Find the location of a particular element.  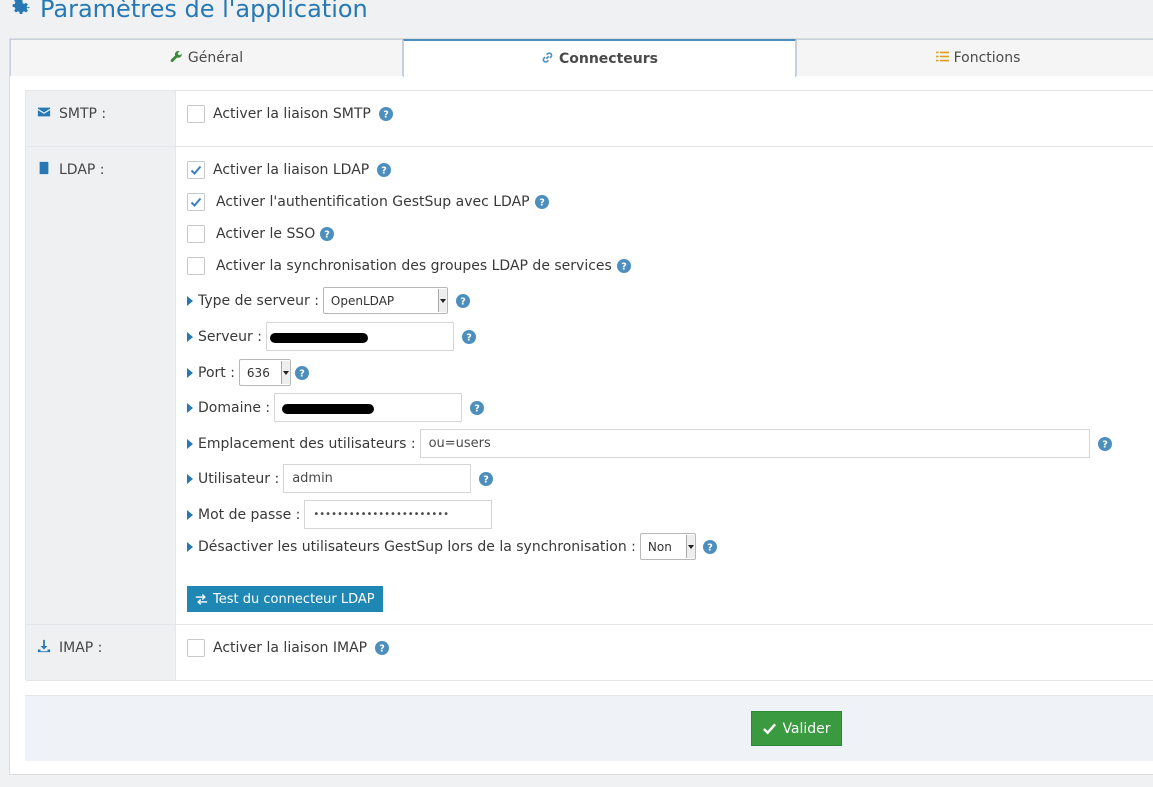

book-icon is located at coordinates (44, 170).